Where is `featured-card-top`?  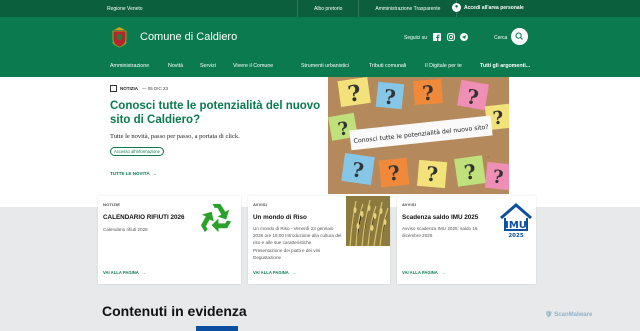
featured-card-top is located at coordinates (217, 328).